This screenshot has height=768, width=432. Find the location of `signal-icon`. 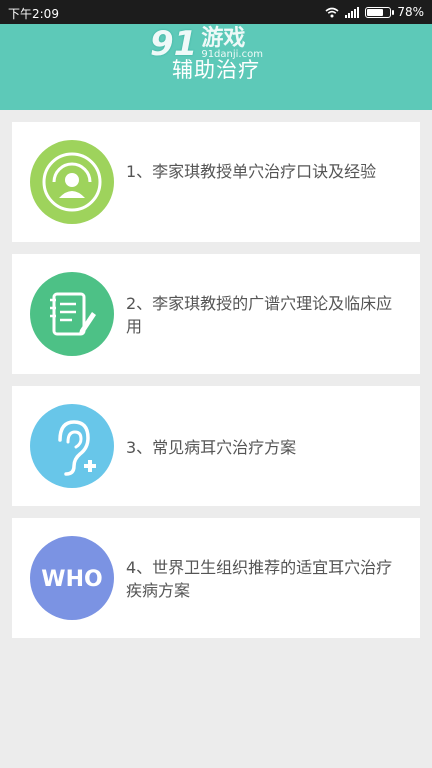

signal-icon is located at coordinates (352, 12).